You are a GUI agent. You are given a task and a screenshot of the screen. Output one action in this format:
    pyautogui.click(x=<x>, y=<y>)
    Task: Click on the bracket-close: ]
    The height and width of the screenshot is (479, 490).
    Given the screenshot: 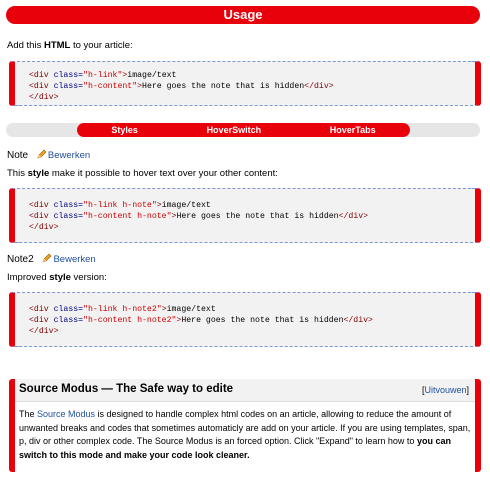 What is the action you would take?
    pyautogui.click(x=467, y=390)
    